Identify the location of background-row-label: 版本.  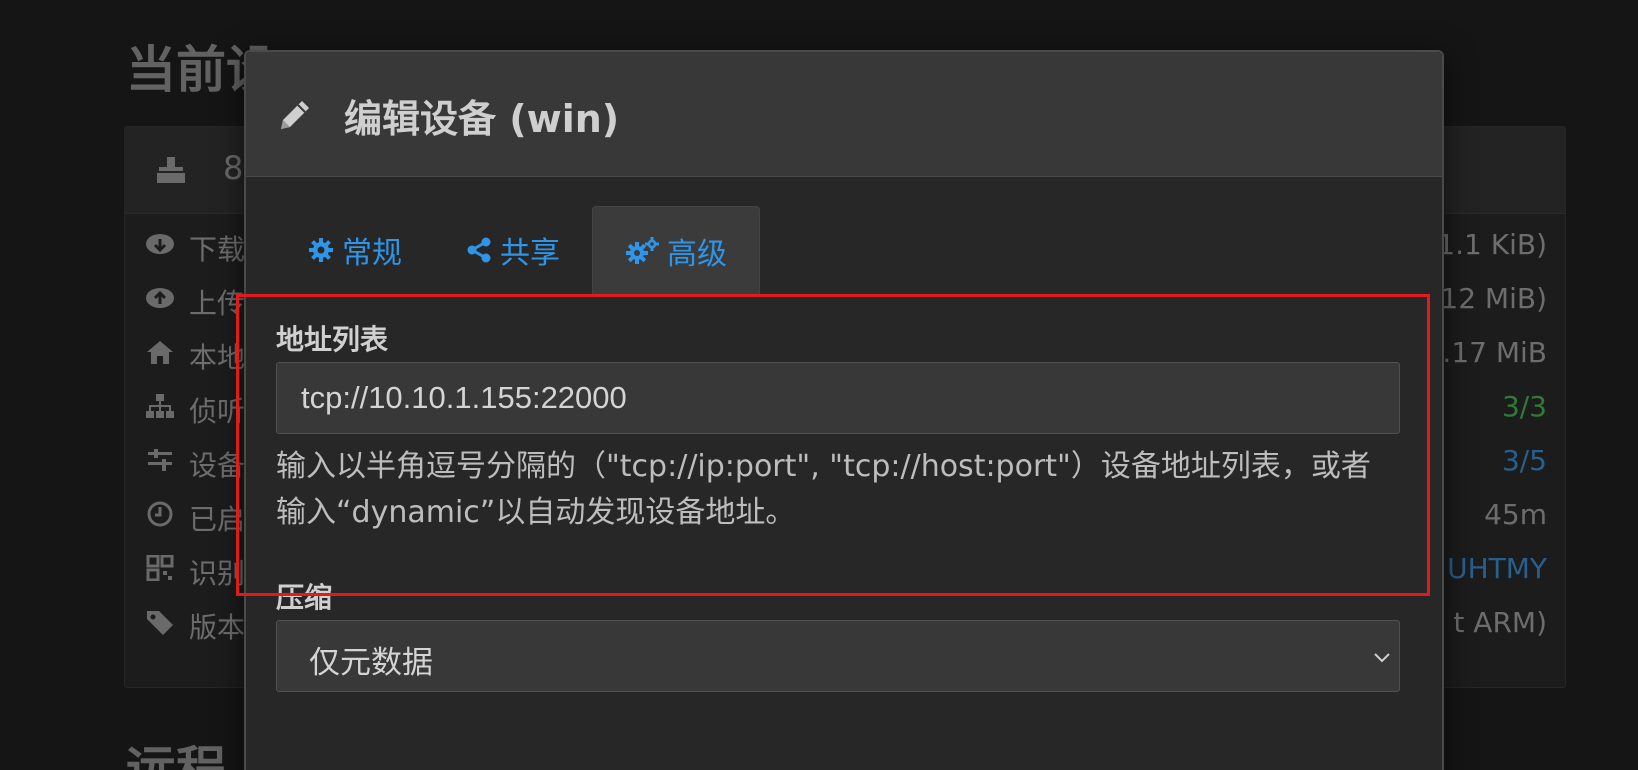
(217, 627).